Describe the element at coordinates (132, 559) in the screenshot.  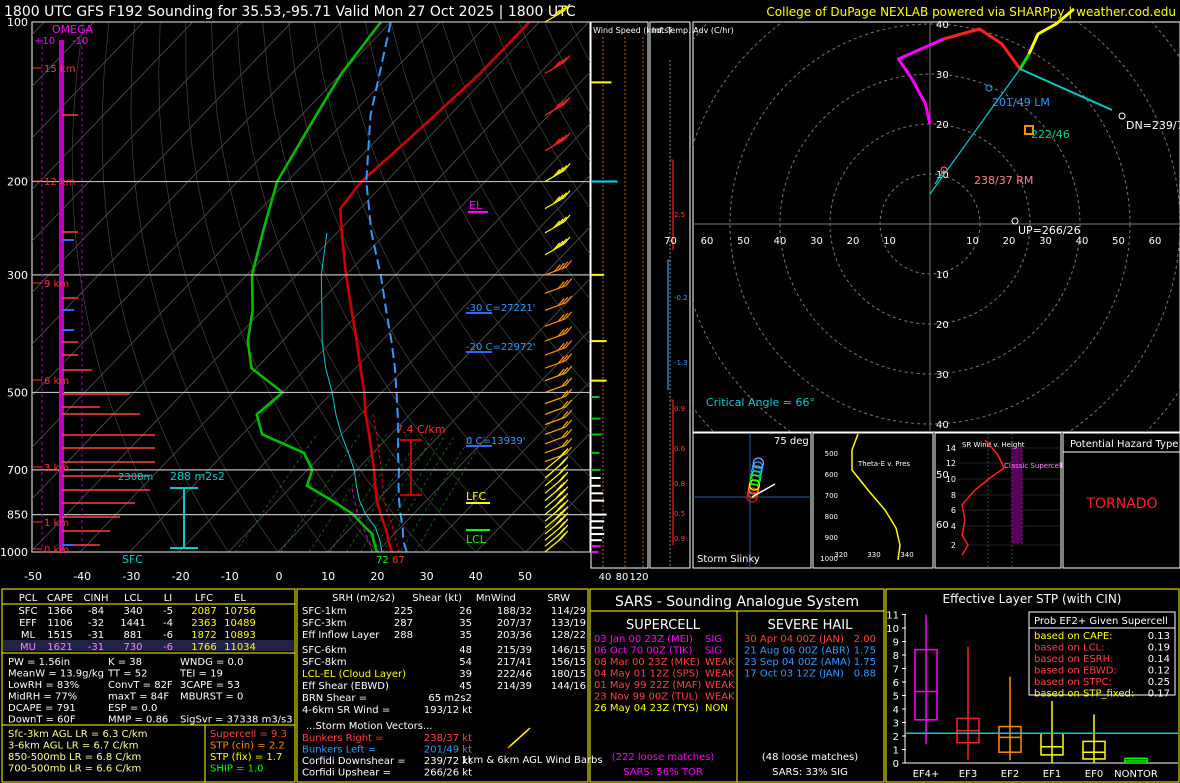
I see `sfc-label: SFC` at that location.